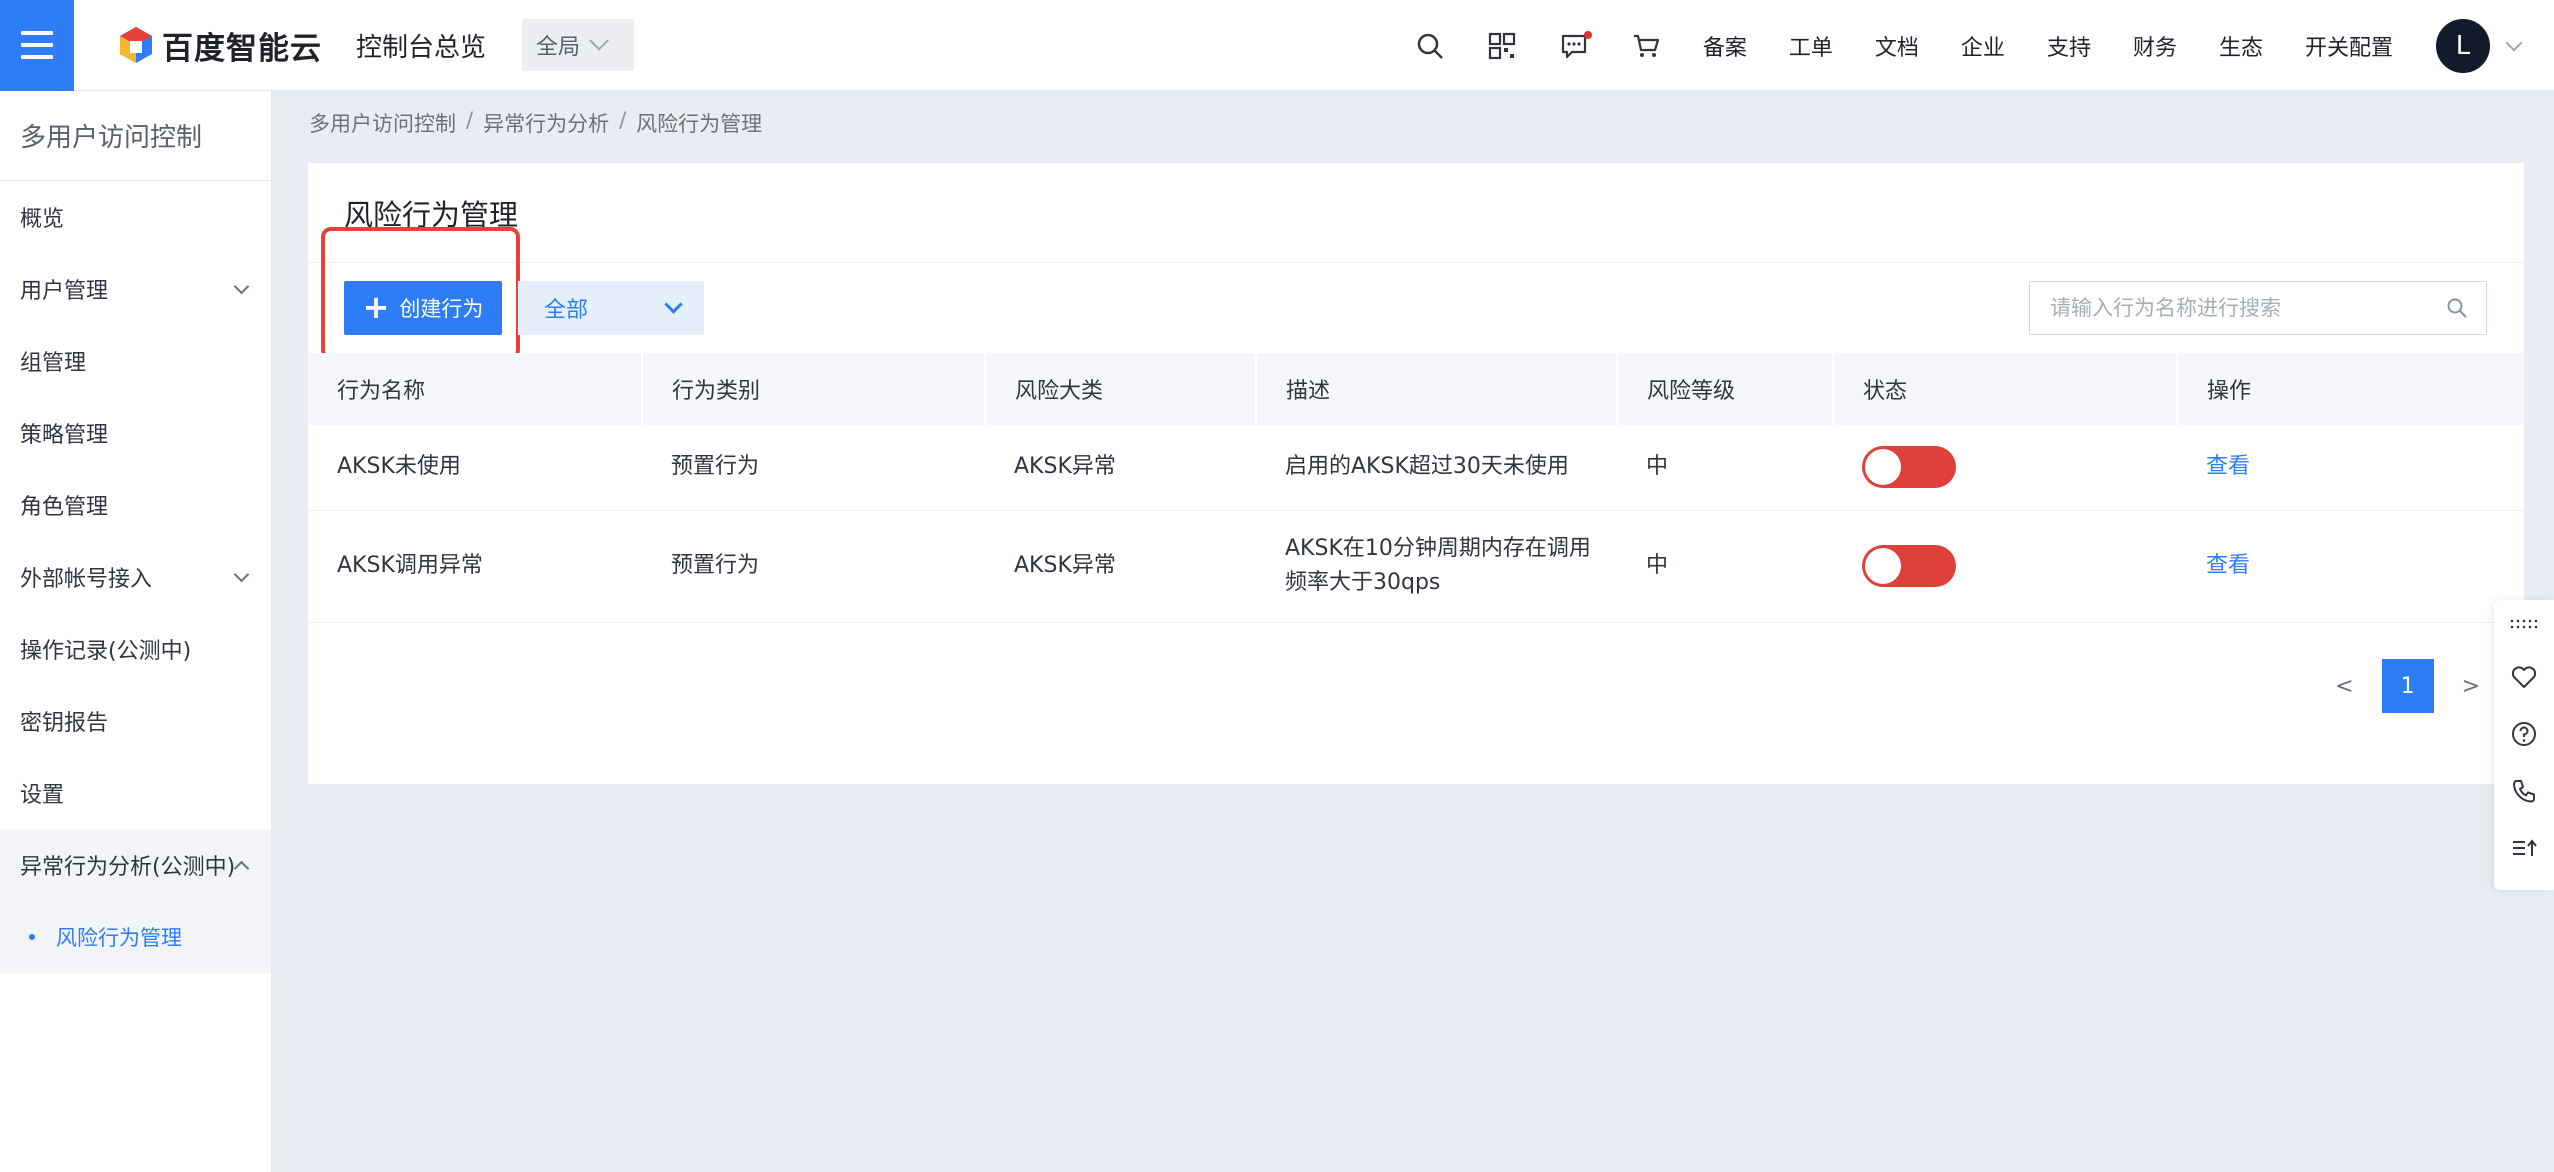 This screenshot has height=1172, width=2554. What do you see at coordinates (1065, 467) in the screenshot?
I see `cell-risk-class: AKSK异常` at bounding box center [1065, 467].